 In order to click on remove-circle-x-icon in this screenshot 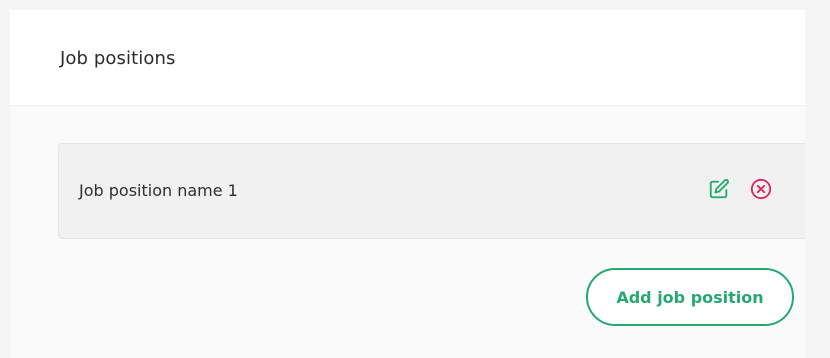, I will do `click(761, 189)`.